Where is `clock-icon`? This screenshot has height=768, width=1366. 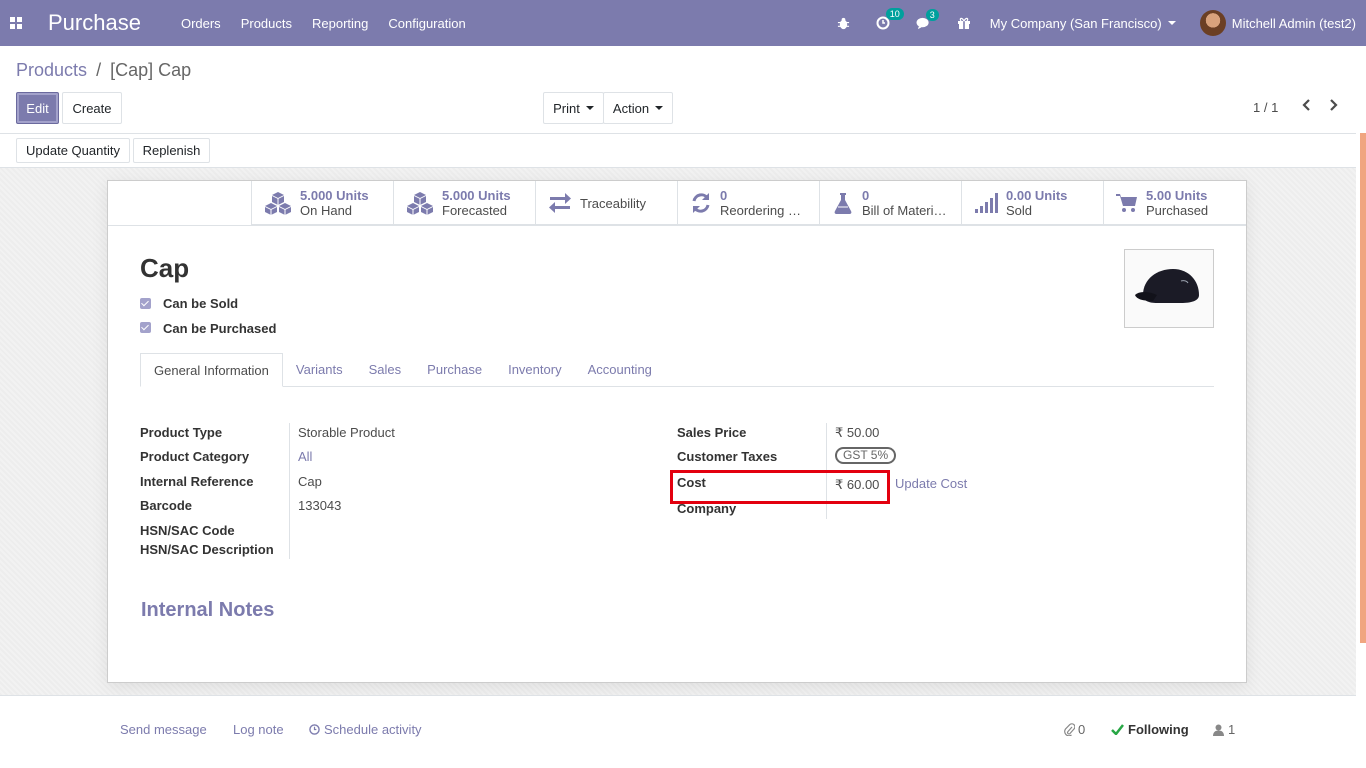
clock-icon is located at coordinates (314, 729).